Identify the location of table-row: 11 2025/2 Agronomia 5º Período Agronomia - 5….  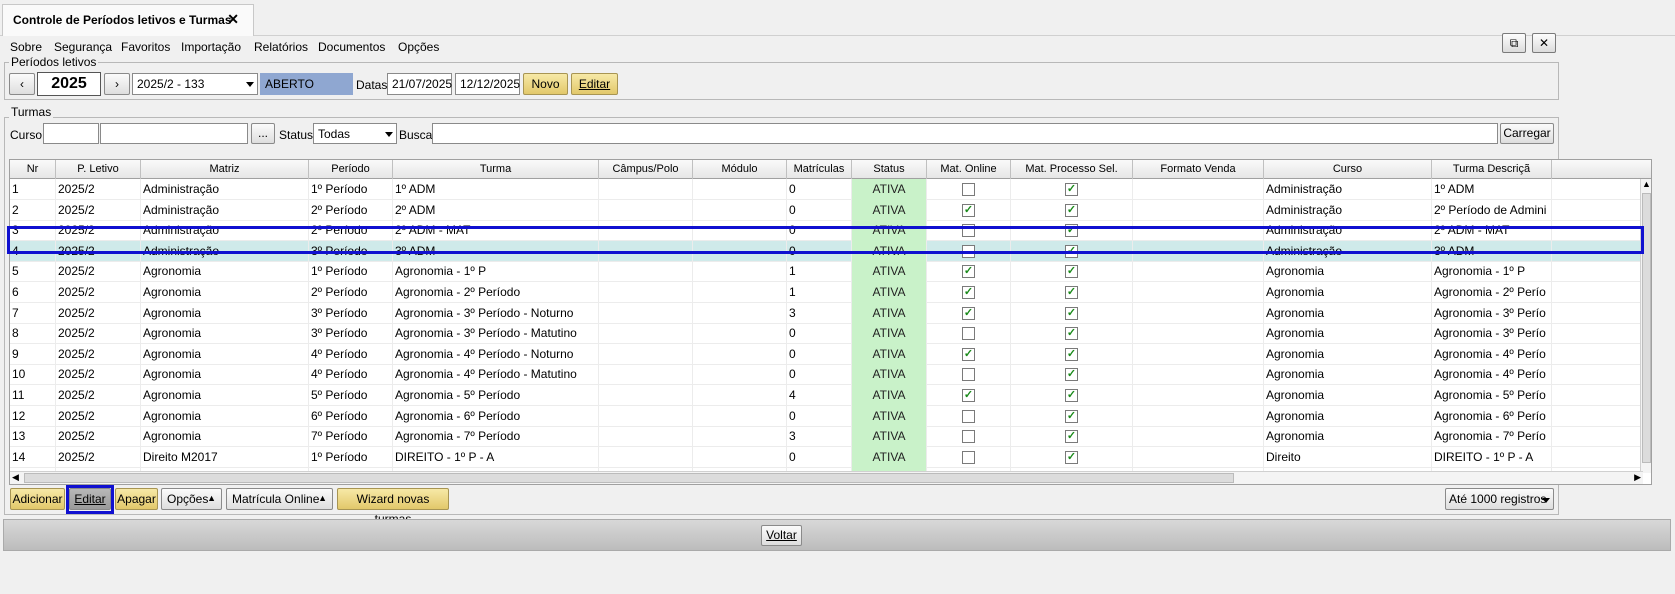
(826, 395).